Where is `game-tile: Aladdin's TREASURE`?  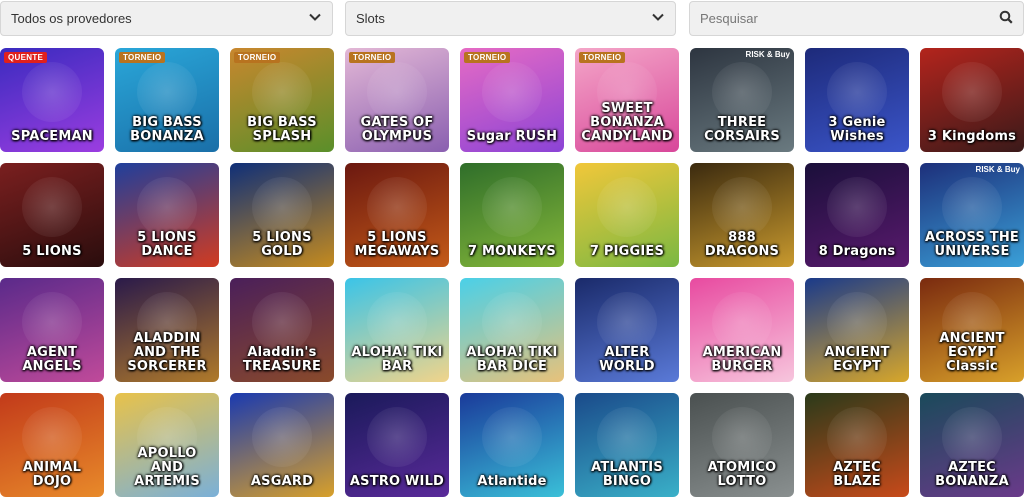
game-tile: Aladdin's TREASURE is located at coordinates (282, 330).